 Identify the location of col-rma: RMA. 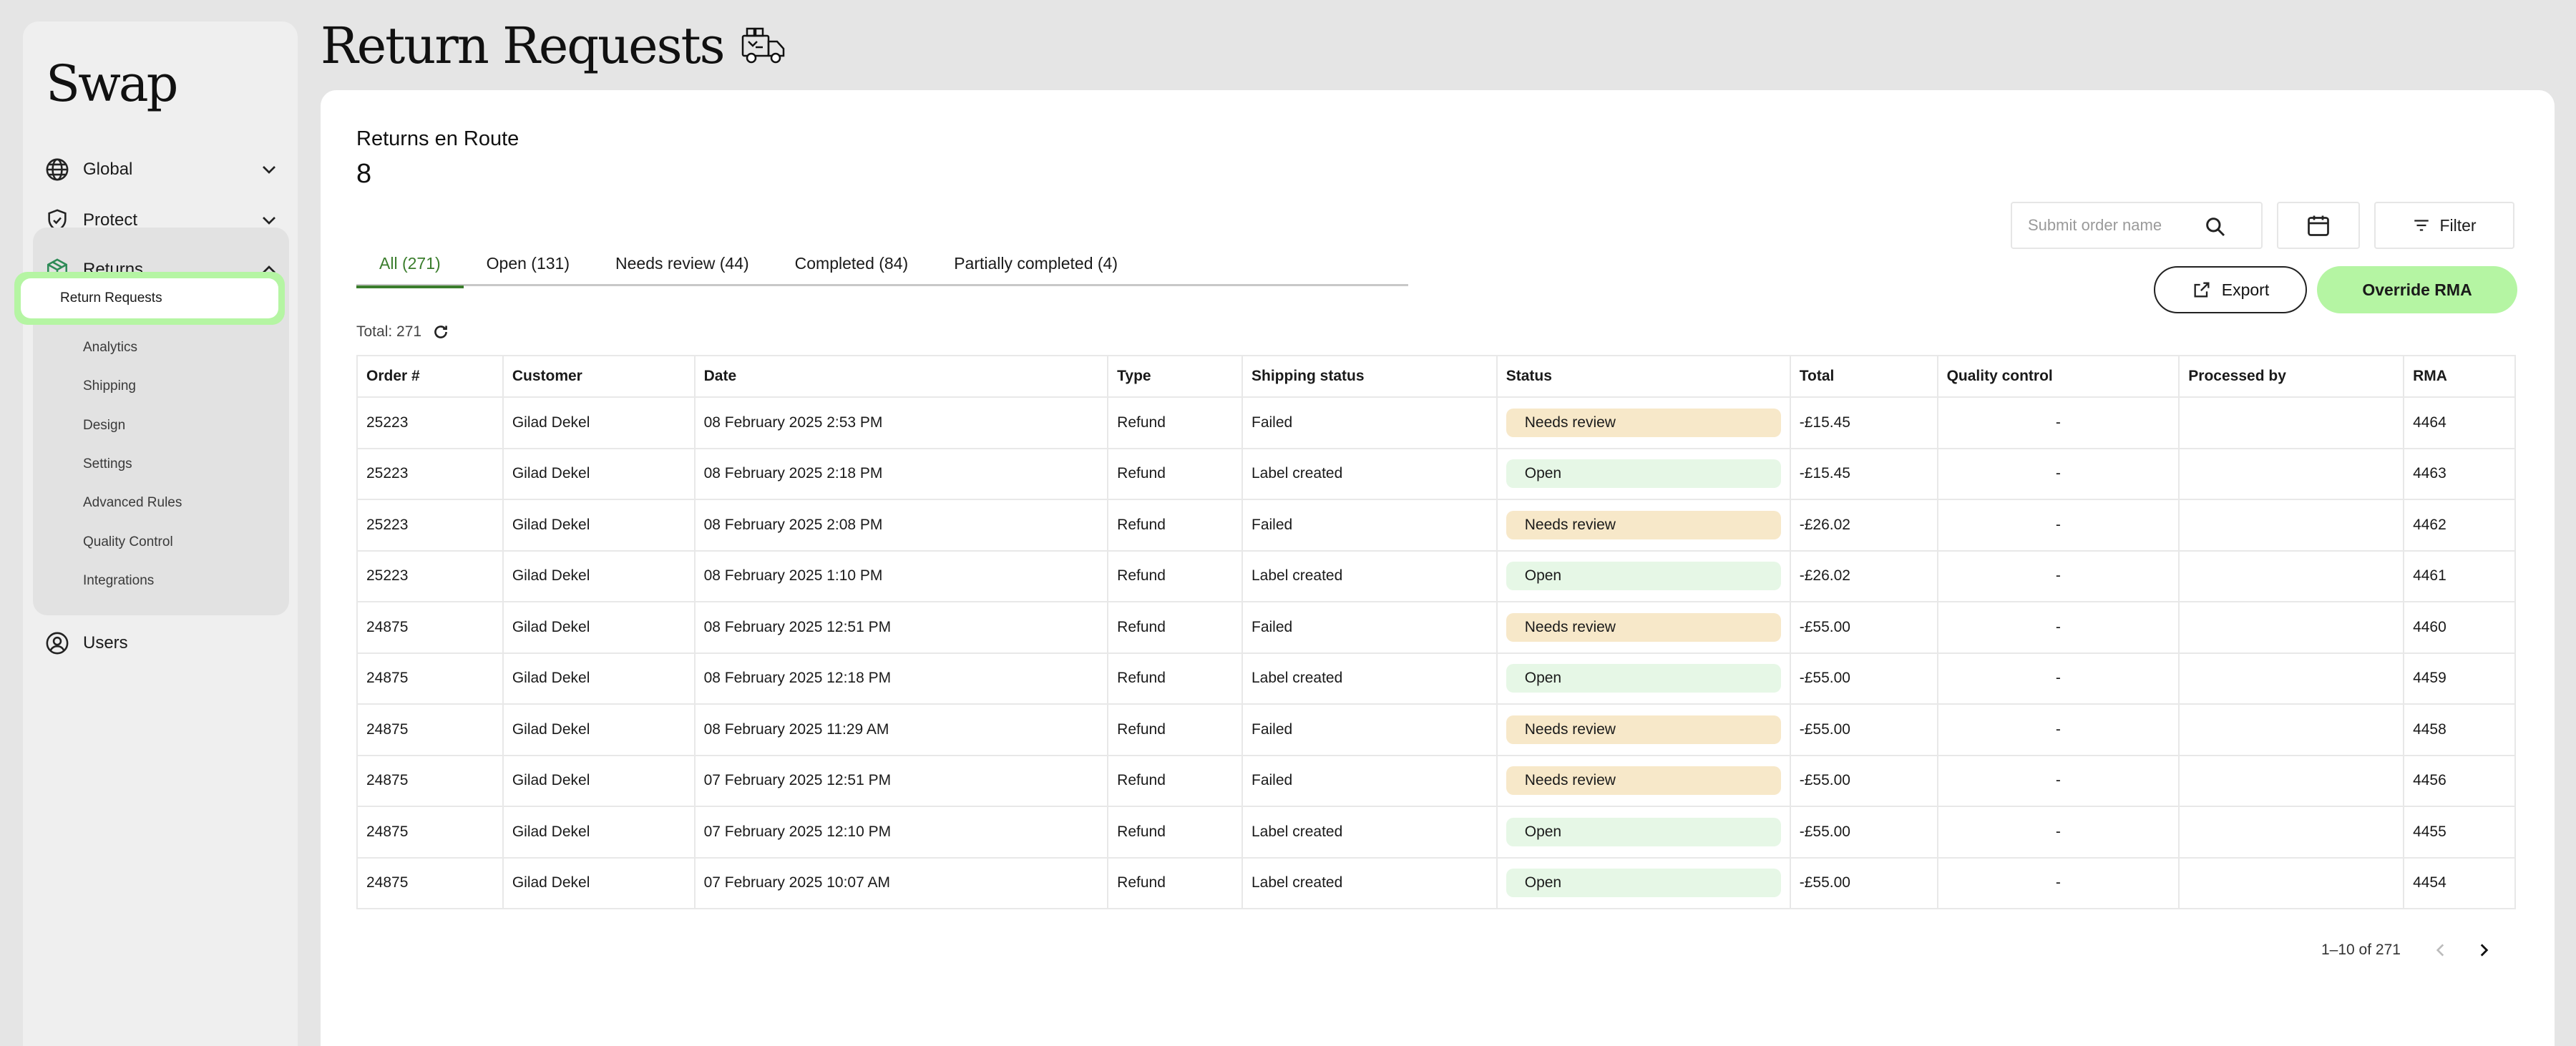
(2459, 376).